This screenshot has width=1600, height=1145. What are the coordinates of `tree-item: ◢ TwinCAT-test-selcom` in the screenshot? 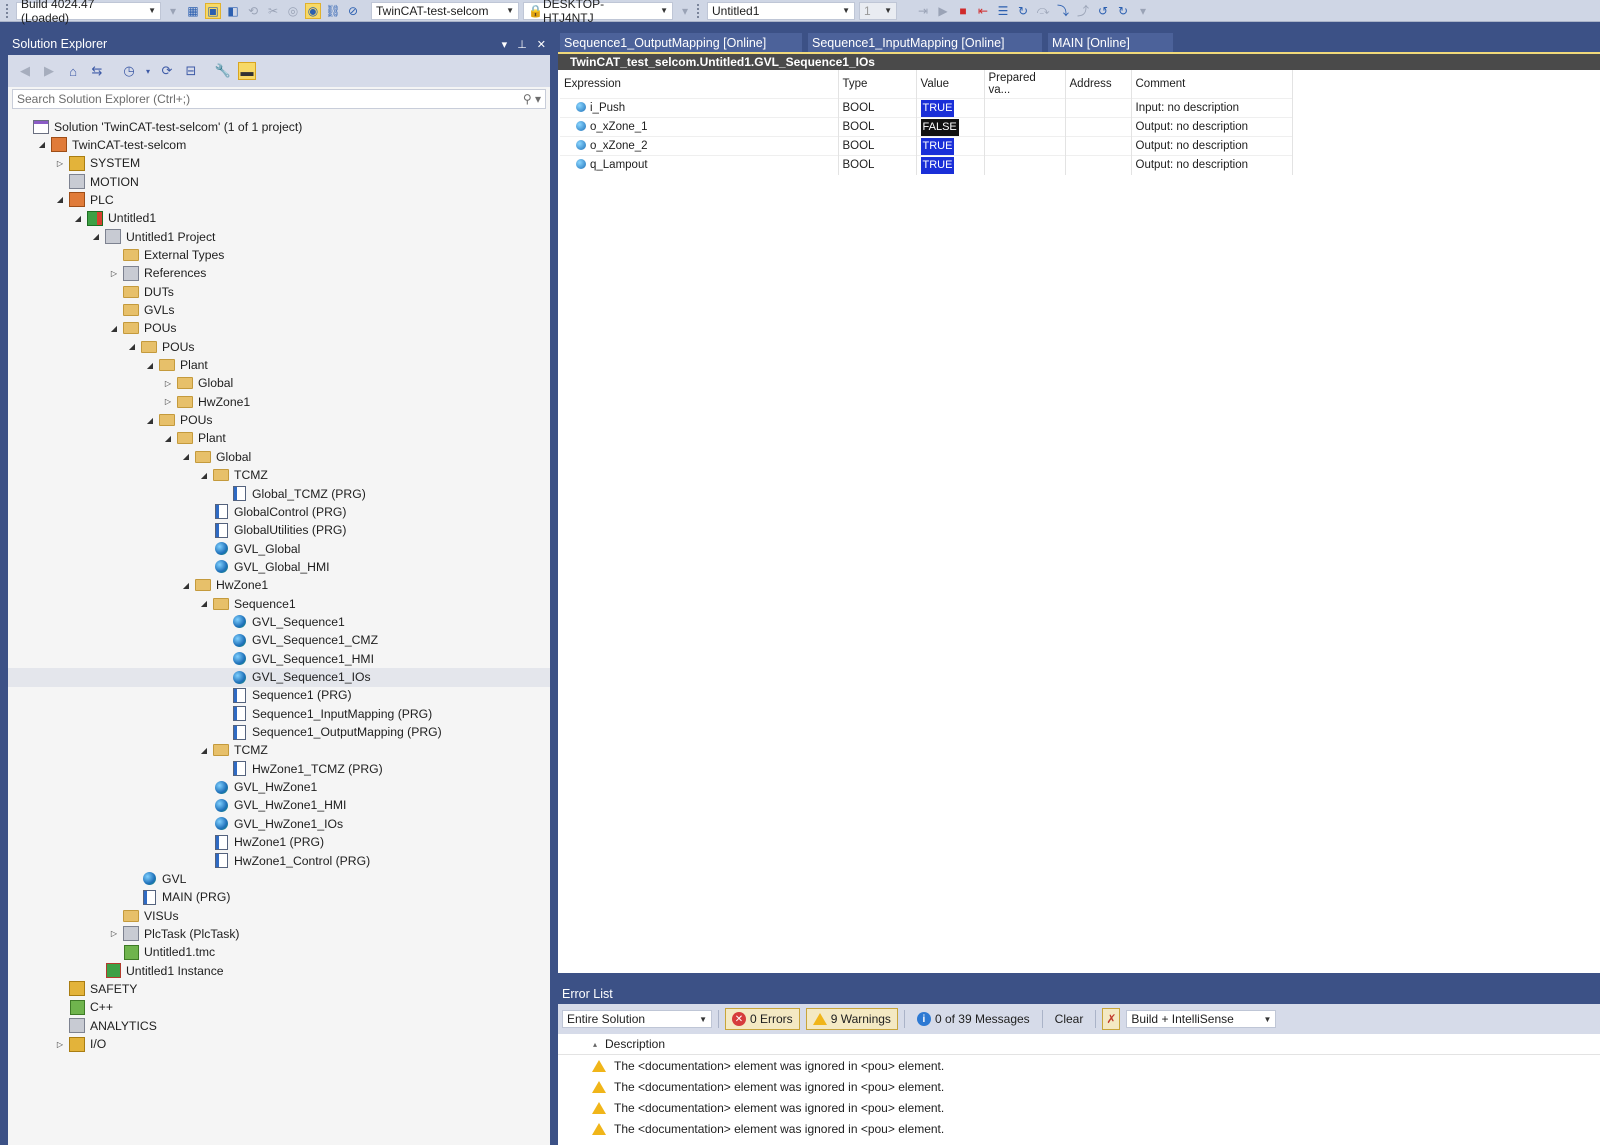 It's located at (279, 144).